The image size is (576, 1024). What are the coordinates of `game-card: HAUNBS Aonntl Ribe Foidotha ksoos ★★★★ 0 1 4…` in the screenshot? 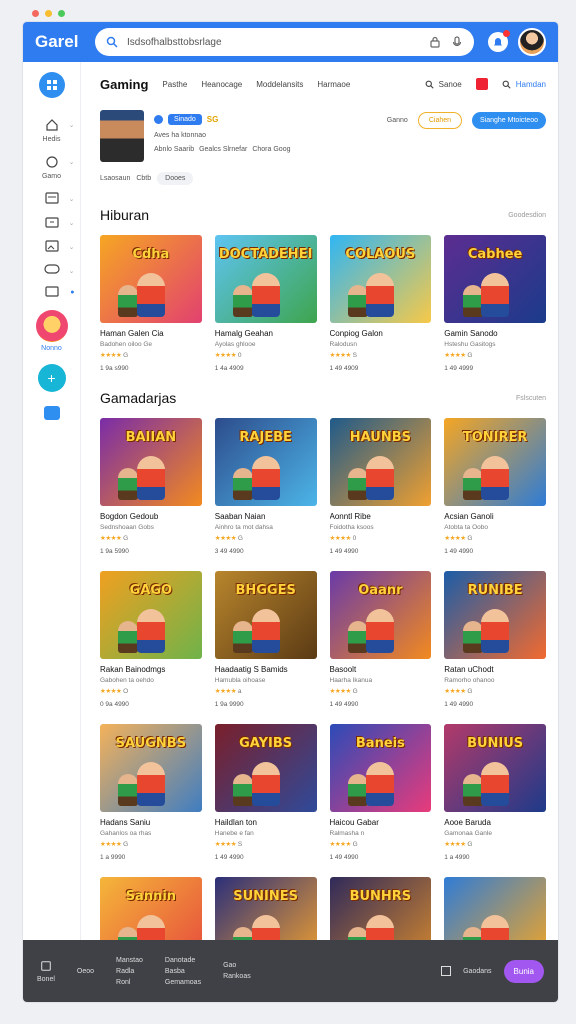 It's located at (380, 486).